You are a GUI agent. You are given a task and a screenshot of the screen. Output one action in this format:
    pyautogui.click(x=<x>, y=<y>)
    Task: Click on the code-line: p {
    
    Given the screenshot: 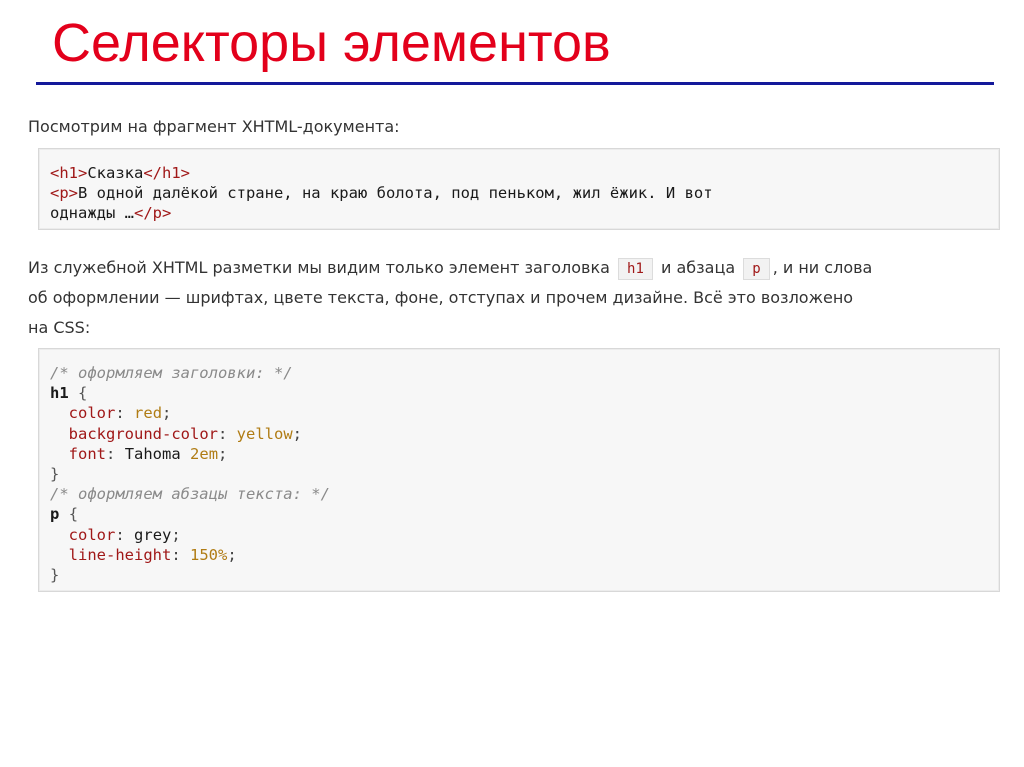 What is the action you would take?
    pyautogui.click(x=524, y=514)
    